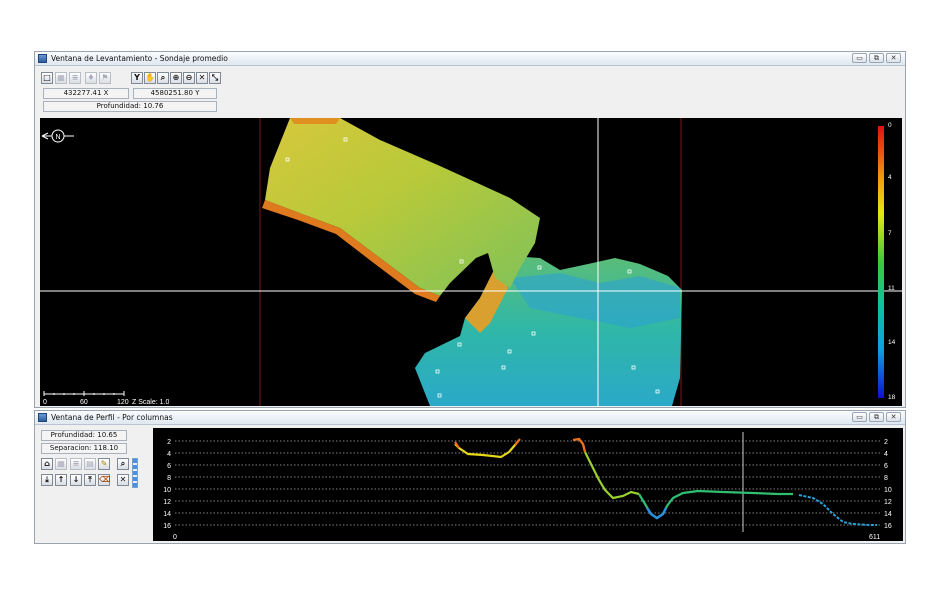  Describe the element at coordinates (175, 93) in the screenshot. I see `coord-y-field: 4580251.80 Y` at that location.